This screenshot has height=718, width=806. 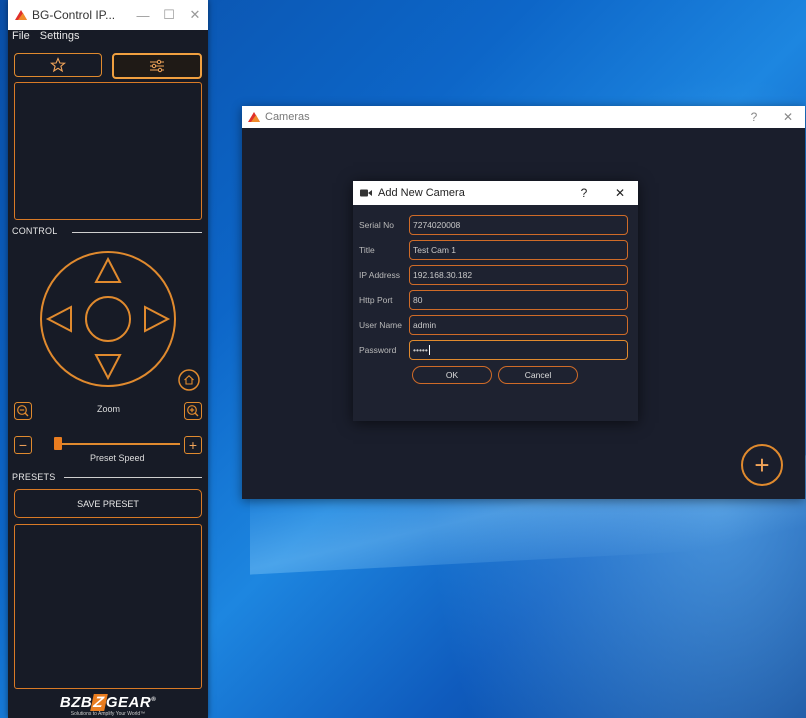 What do you see at coordinates (108, 702) in the screenshot?
I see `bzbgear-logo: BZBZGEAR®` at bounding box center [108, 702].